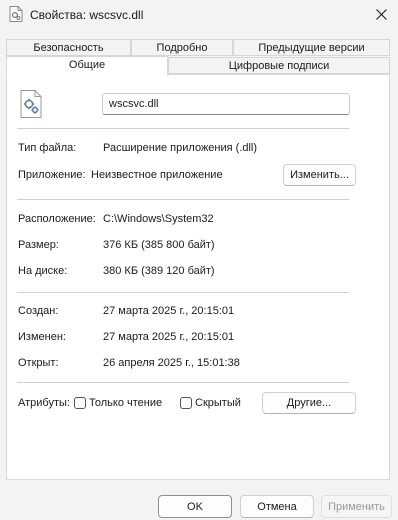 This screenshot has width=398, height=520. What do you see at coordinates (180, 148) in the screenshot?
I see `file-type-value: Расширение приложения (.dll)` at bounding box center [180, 148].